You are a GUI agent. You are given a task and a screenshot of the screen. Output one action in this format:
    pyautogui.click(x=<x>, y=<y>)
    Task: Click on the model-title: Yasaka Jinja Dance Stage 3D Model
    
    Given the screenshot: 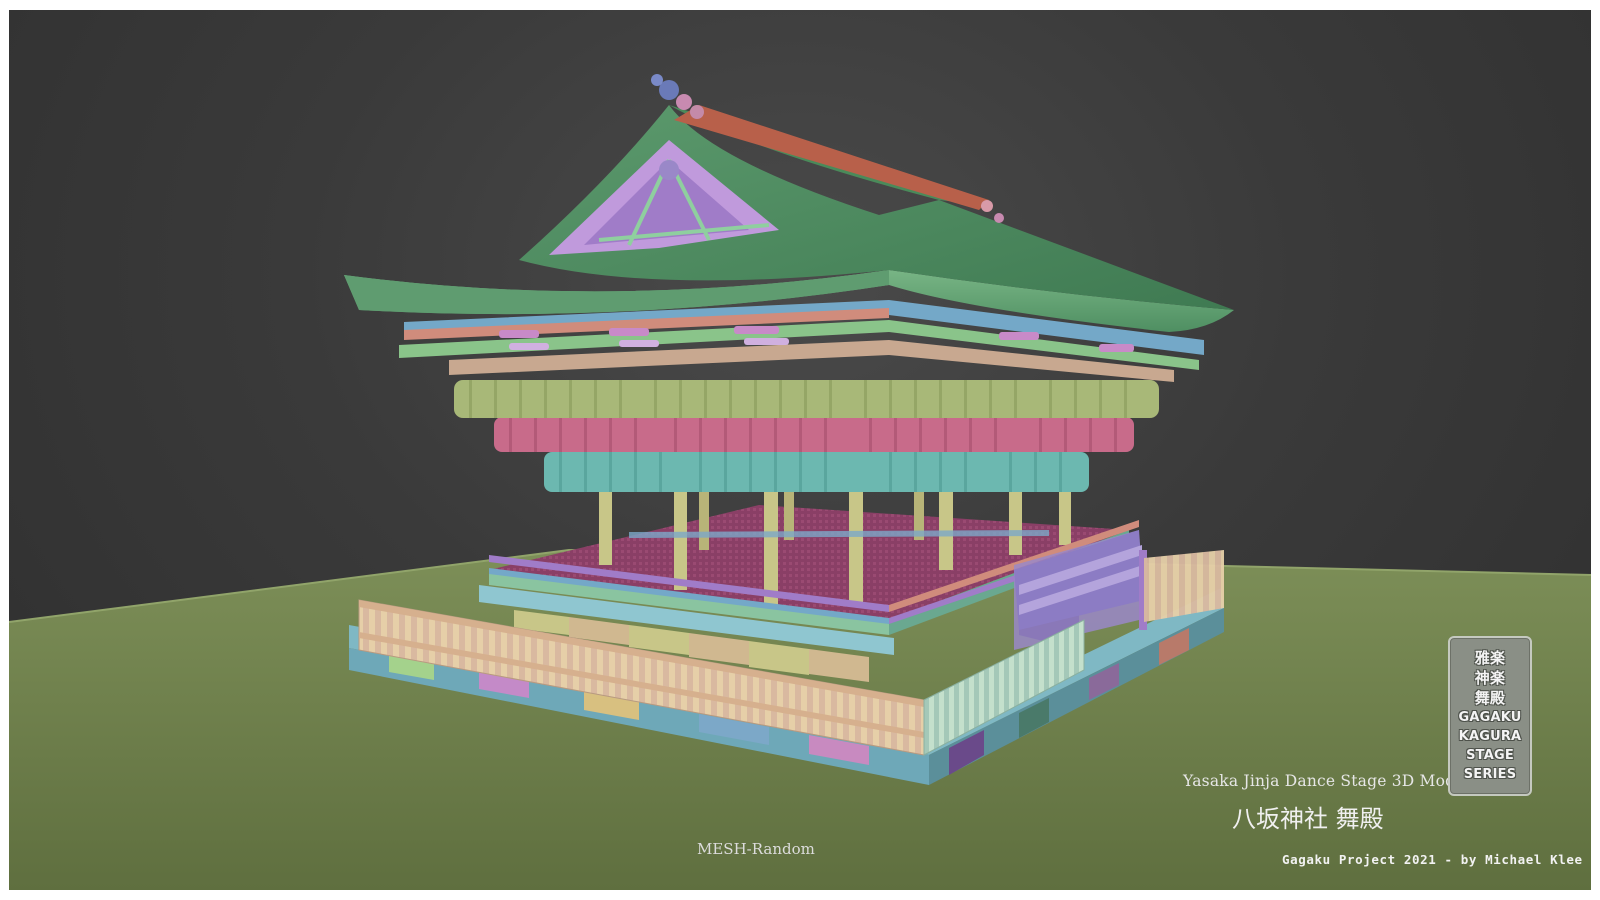 What is the action you would take?
    pyautogui.click(x=1326, y=781)
    